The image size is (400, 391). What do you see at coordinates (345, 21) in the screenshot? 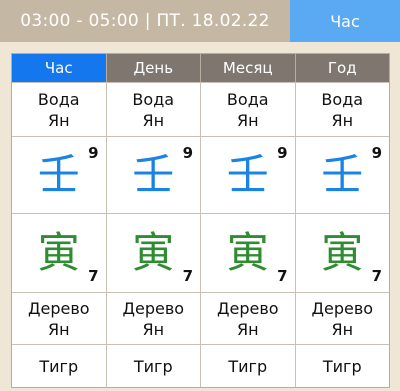
I see `hour-button: Час` at bounding box center [345, 21].